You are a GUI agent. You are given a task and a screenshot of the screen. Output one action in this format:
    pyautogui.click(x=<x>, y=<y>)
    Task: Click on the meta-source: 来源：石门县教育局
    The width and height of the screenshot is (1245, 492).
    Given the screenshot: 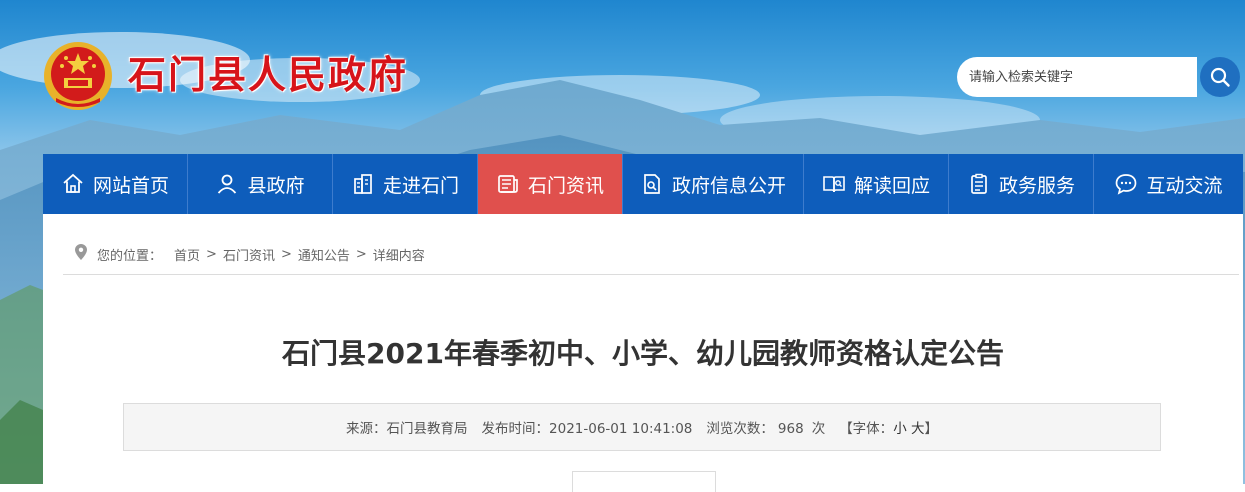 What is the action you would take?
    pyautogui.click(x=407, y=427)
    